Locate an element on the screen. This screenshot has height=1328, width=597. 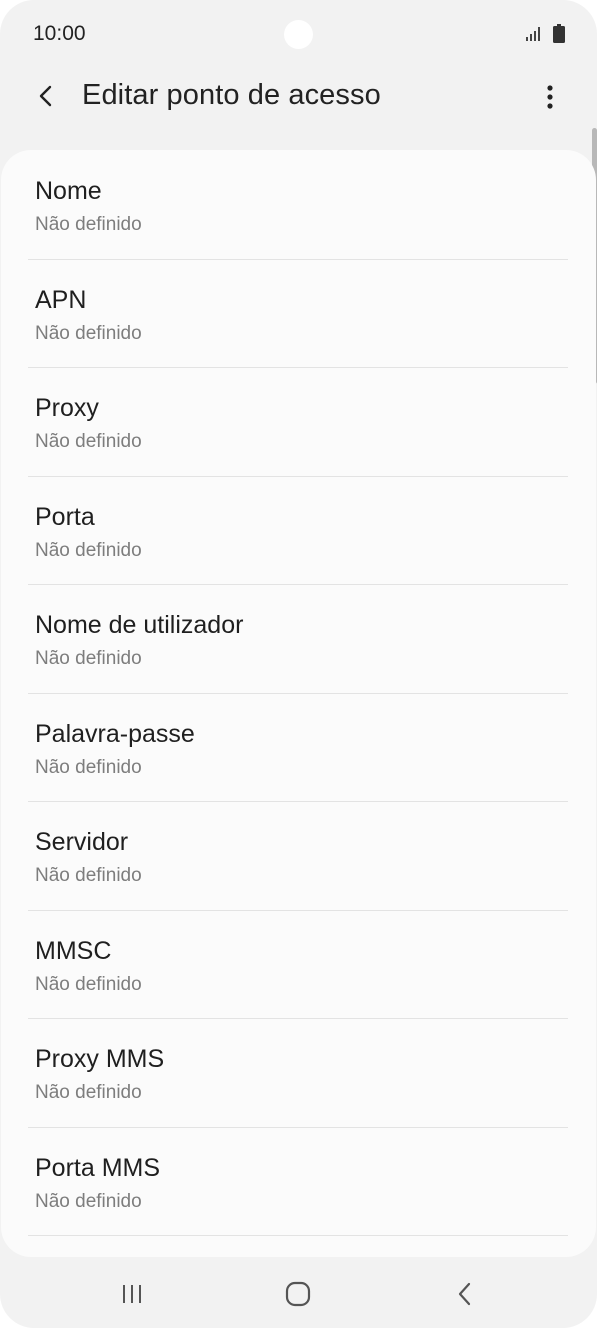
setting-label: Nome is located at coordinates (68, 191).